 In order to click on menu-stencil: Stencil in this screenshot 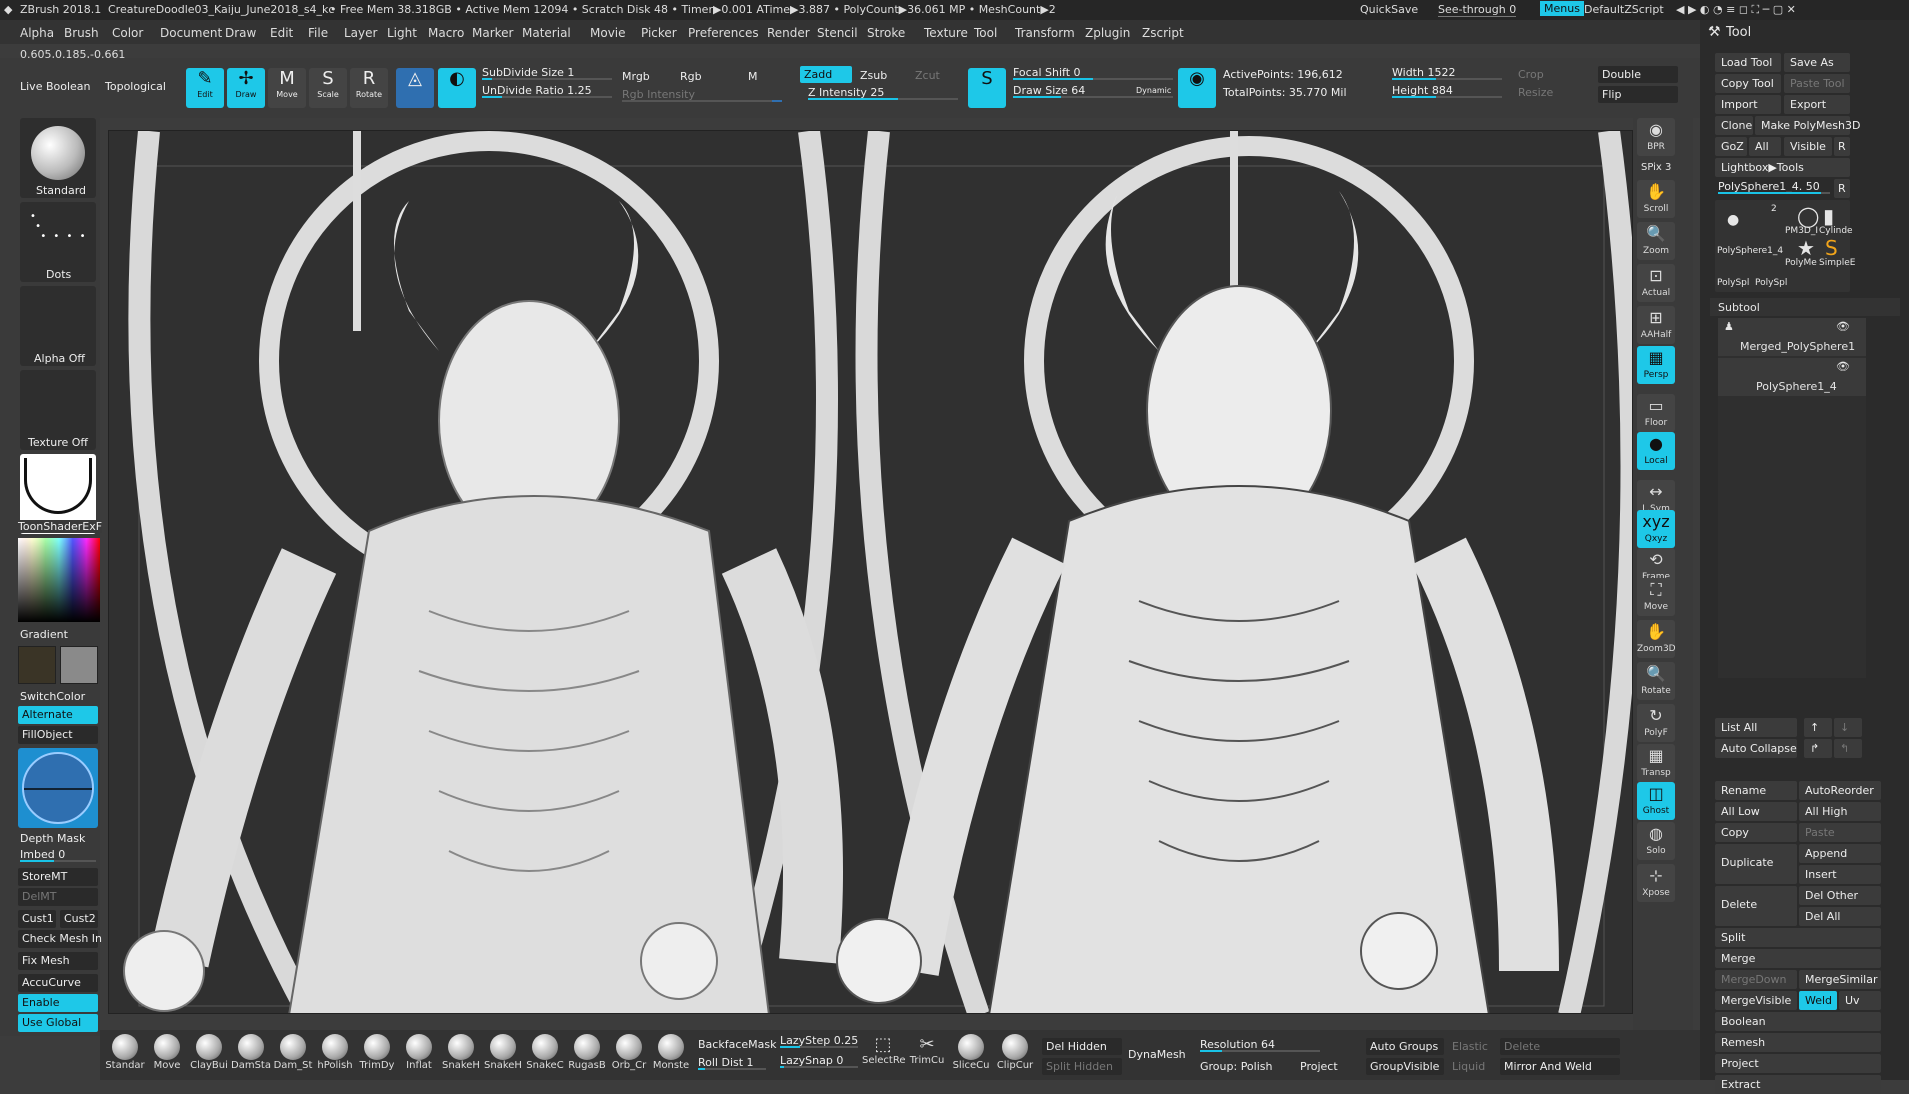, I will do `click(837, 33)`.